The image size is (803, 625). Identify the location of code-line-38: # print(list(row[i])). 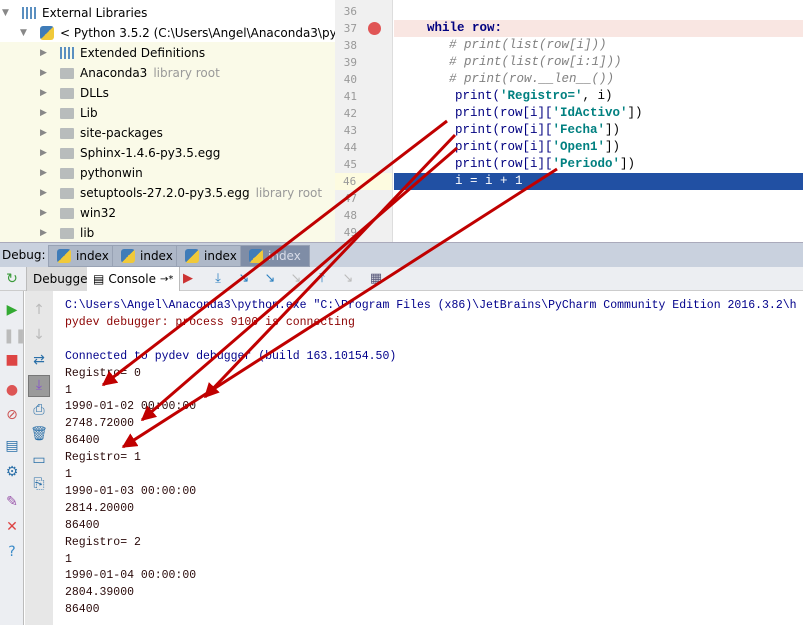
(528, 45).